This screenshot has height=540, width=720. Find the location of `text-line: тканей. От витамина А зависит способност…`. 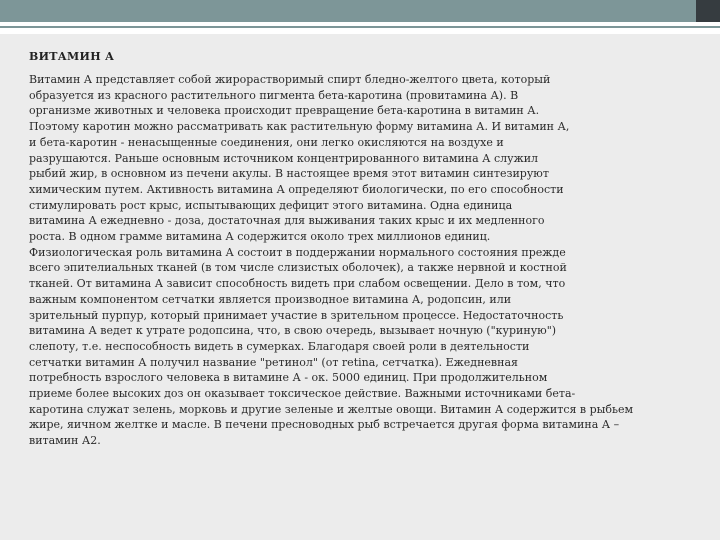

text-line: тканей. От витамина А зависит способност… is located at coordinates (297, 284).